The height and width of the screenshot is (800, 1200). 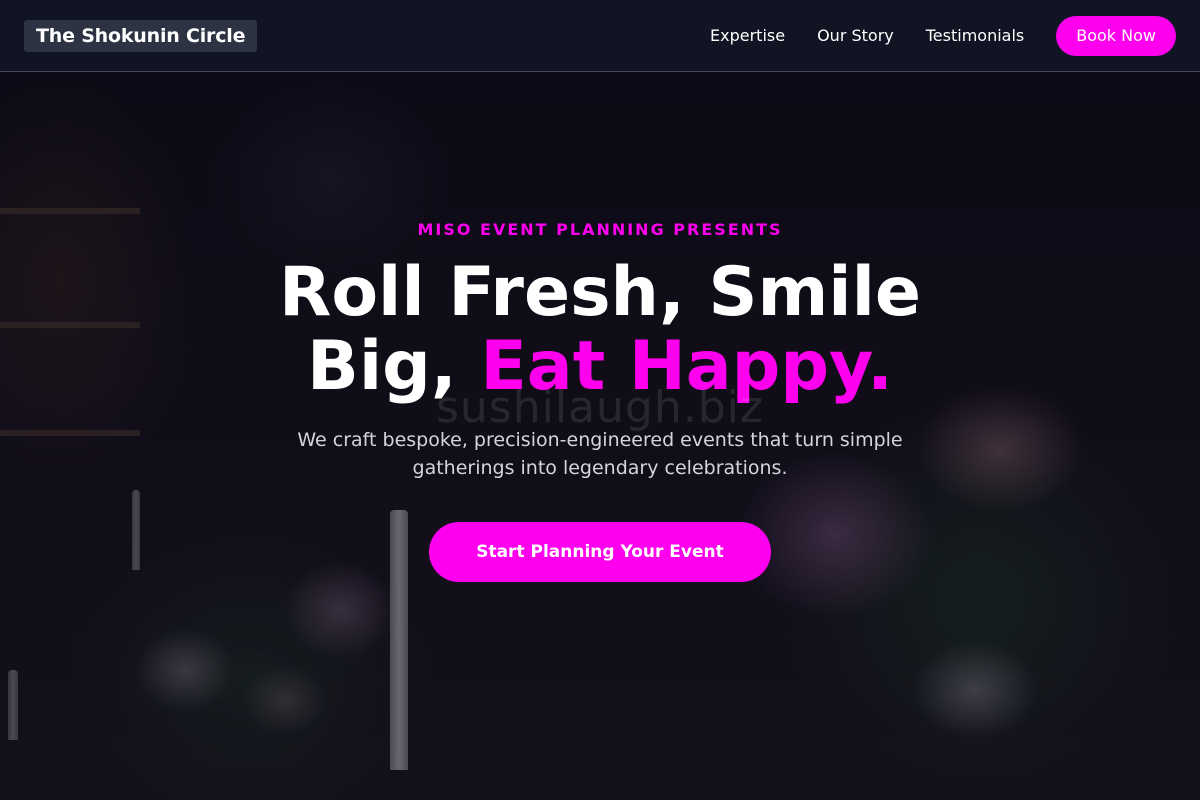 I want to click on book-now-button: Book Now, so click(x=1116, y=35).